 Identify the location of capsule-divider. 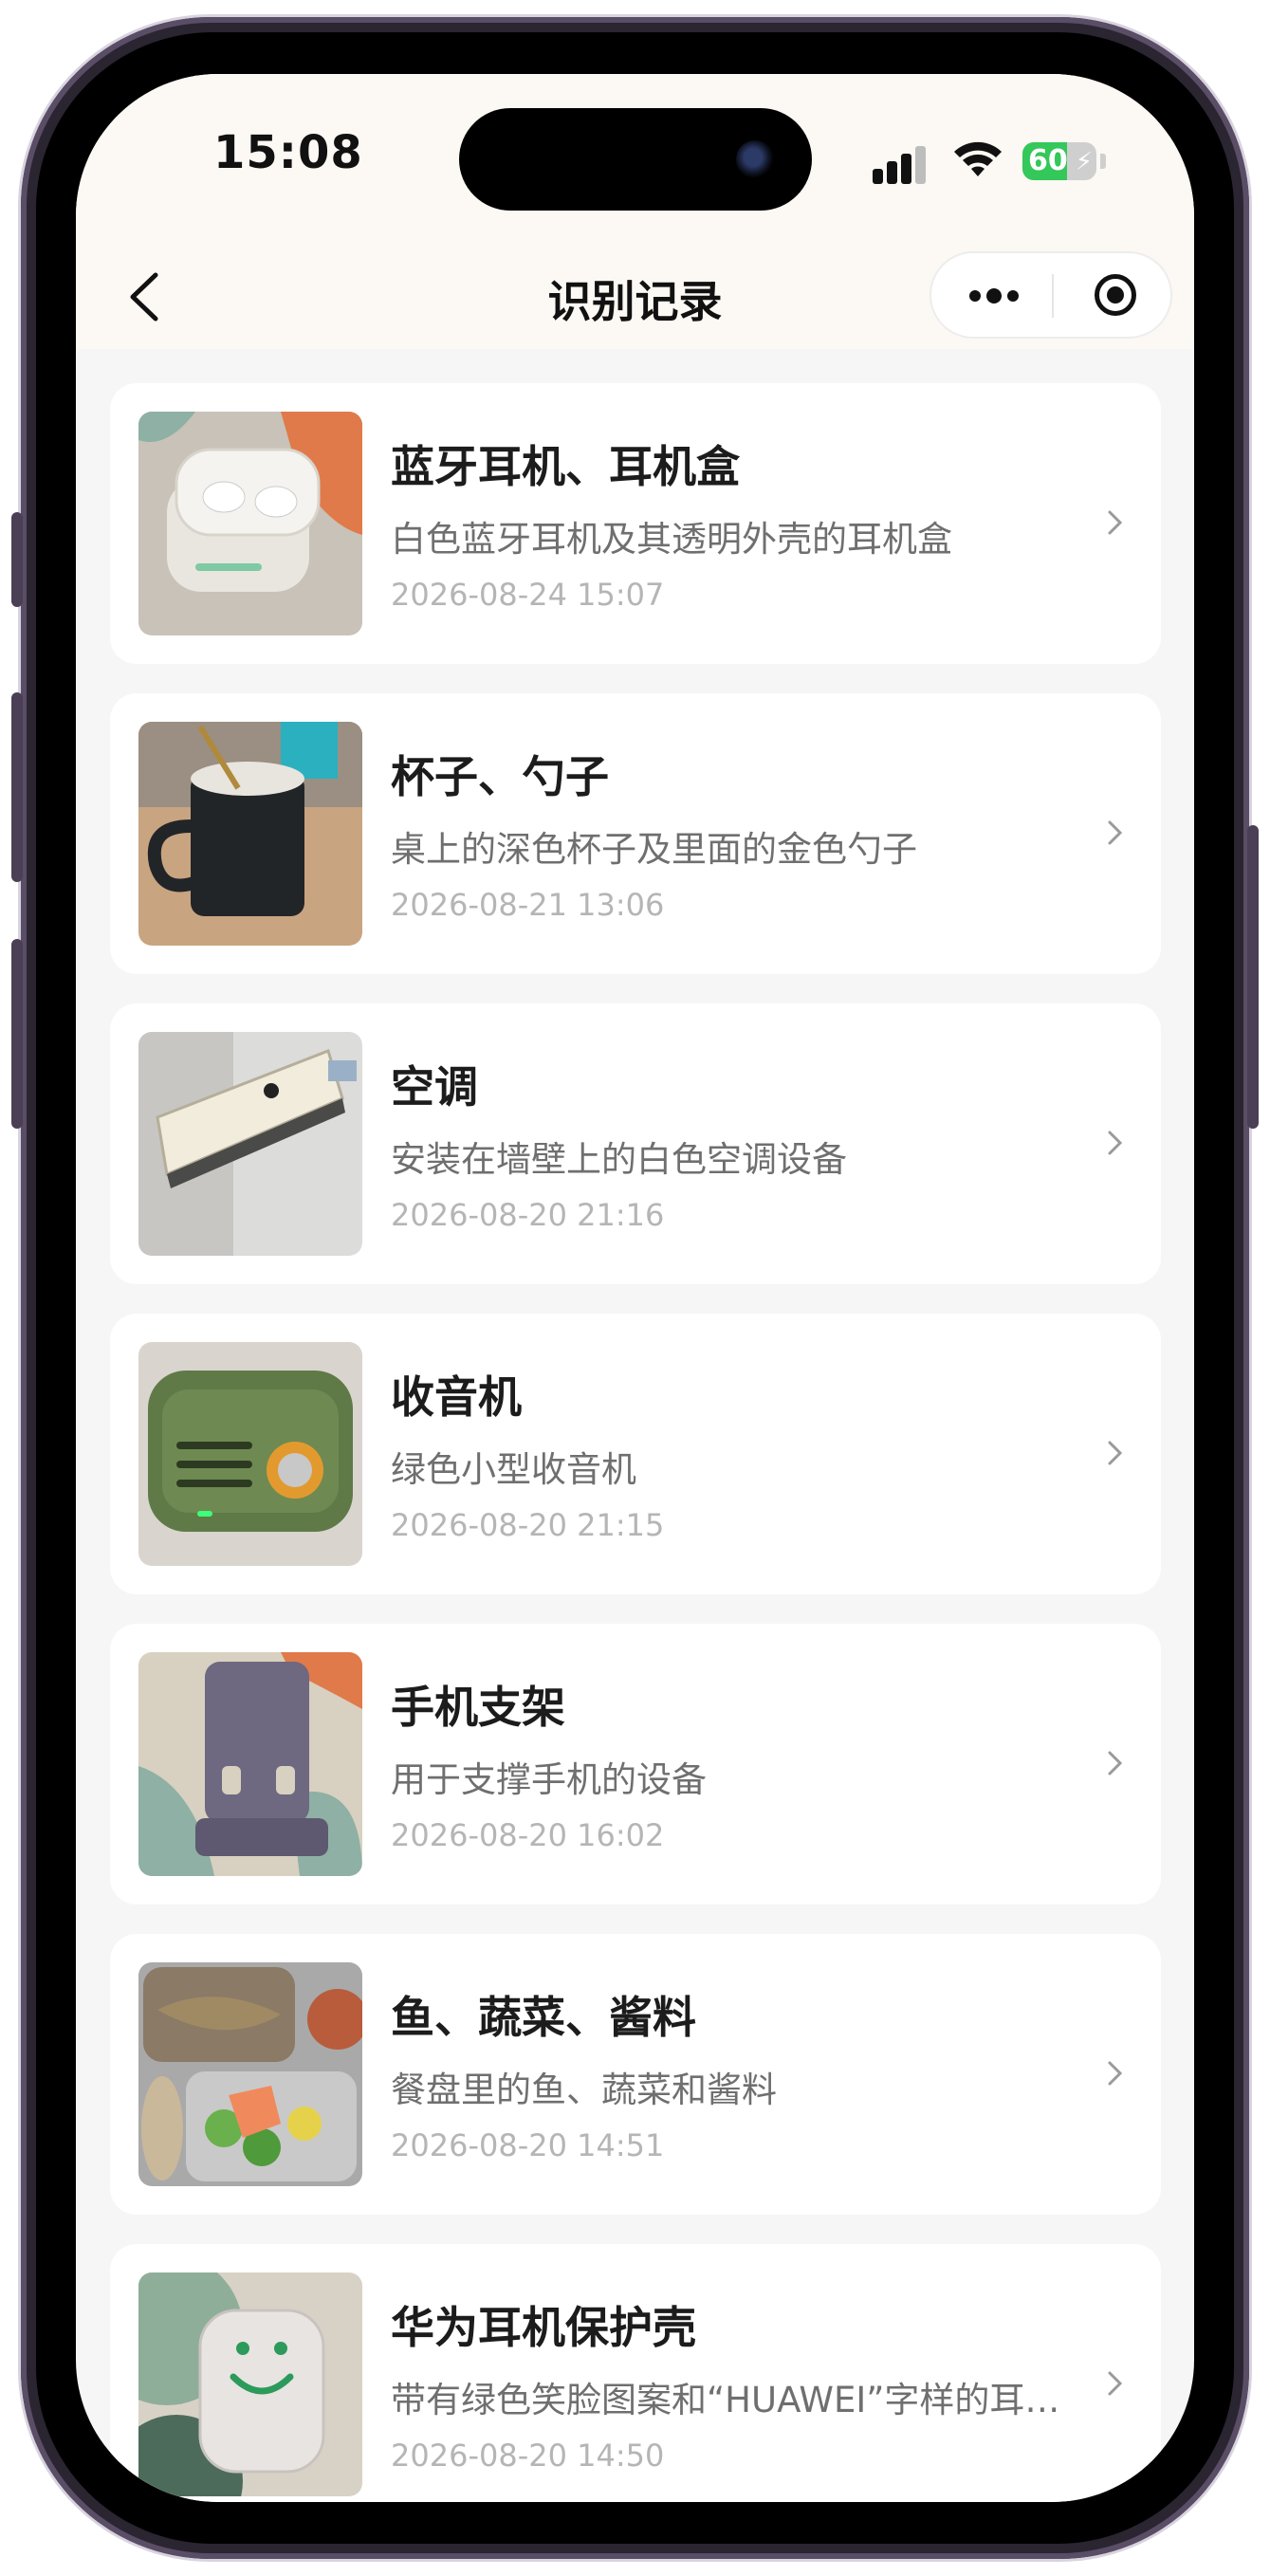
(1053, 296).